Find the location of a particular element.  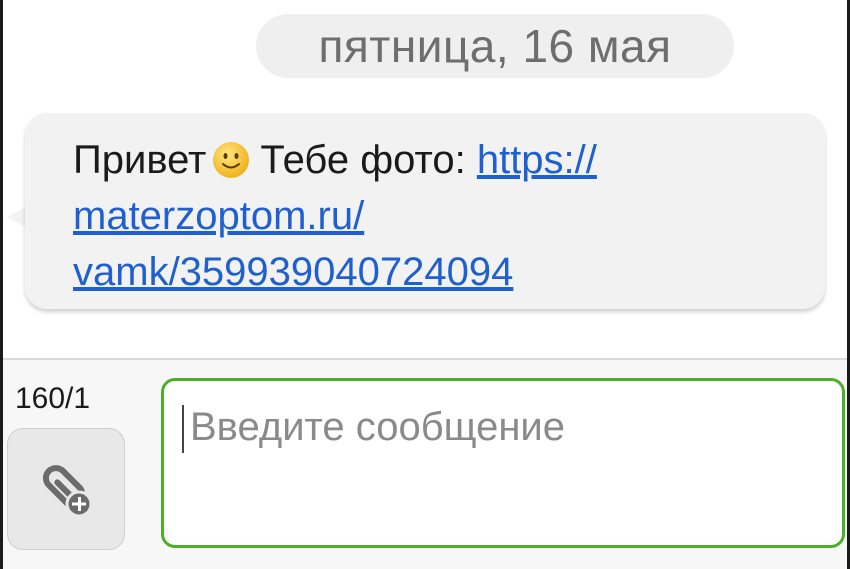

message-link-part1: https:// is located at coordinates (537, 160).